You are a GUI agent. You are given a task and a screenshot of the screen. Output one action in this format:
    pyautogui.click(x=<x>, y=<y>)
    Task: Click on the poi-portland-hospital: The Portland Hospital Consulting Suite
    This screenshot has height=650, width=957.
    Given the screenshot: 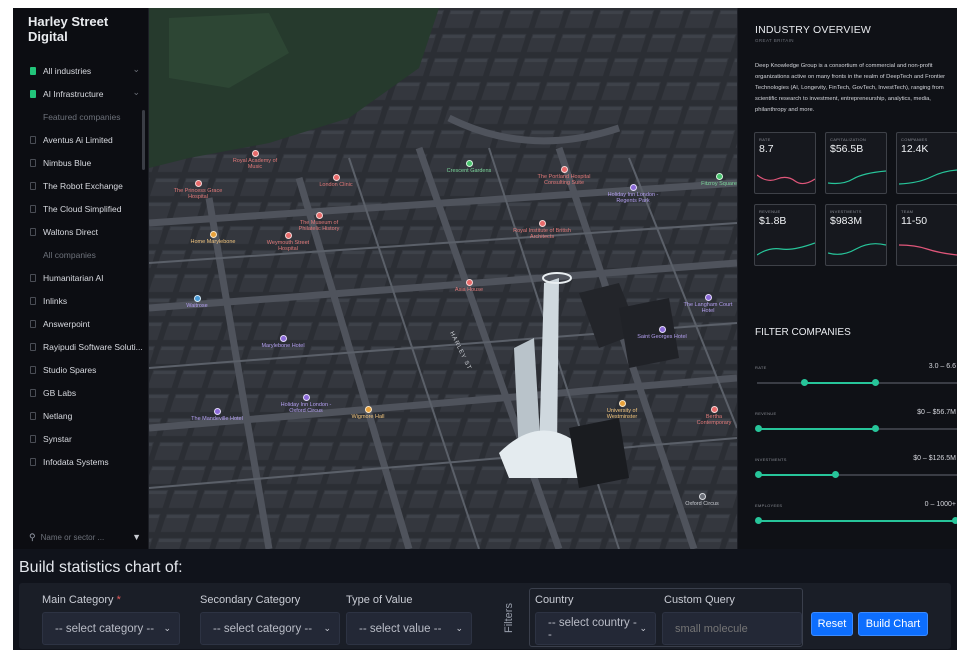 What is the action you would take?
    pyautogui.click(x=564, y=176)
    